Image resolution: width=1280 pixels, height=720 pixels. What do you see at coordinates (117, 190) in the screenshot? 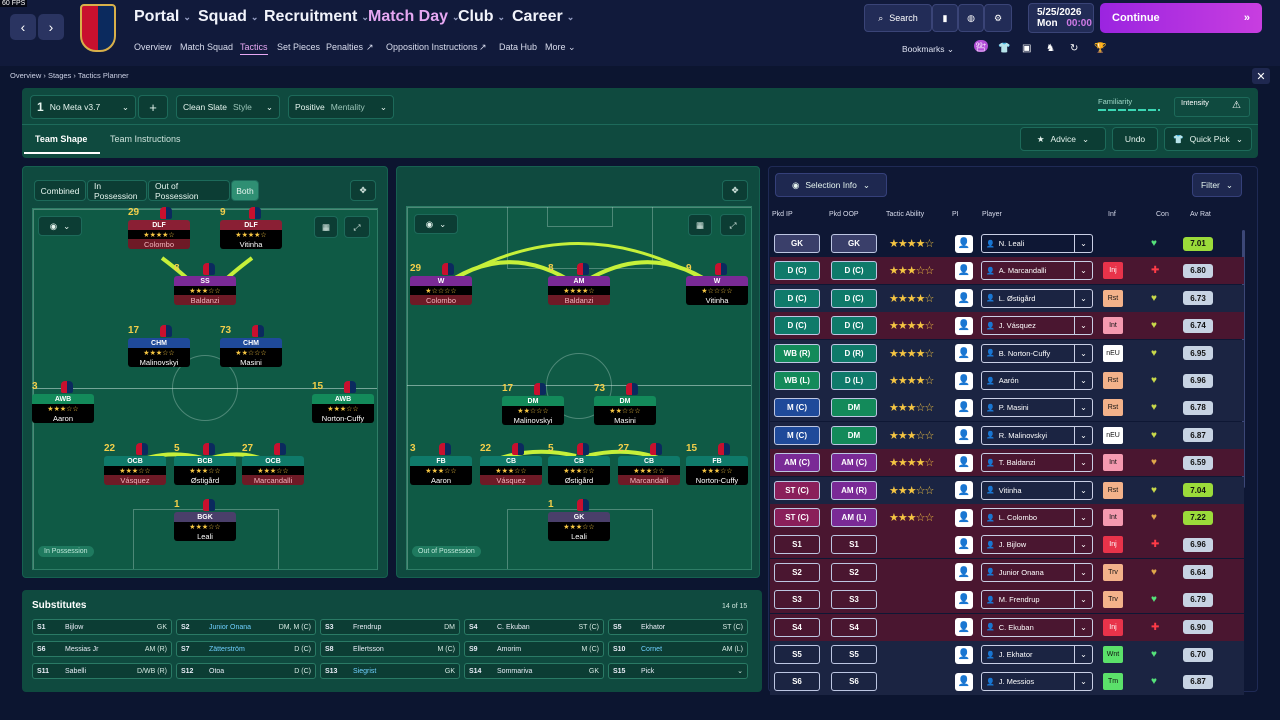
I see `phase-tab-in-possession: In Possession` at bounding box center [117, 190].